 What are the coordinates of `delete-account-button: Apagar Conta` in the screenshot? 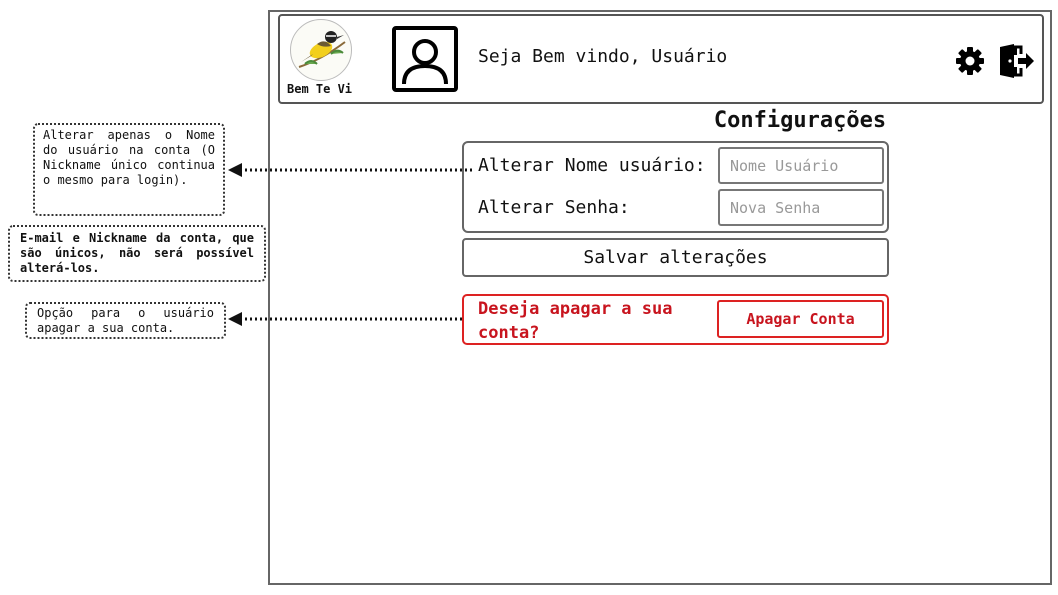 It's located at (800, 319).